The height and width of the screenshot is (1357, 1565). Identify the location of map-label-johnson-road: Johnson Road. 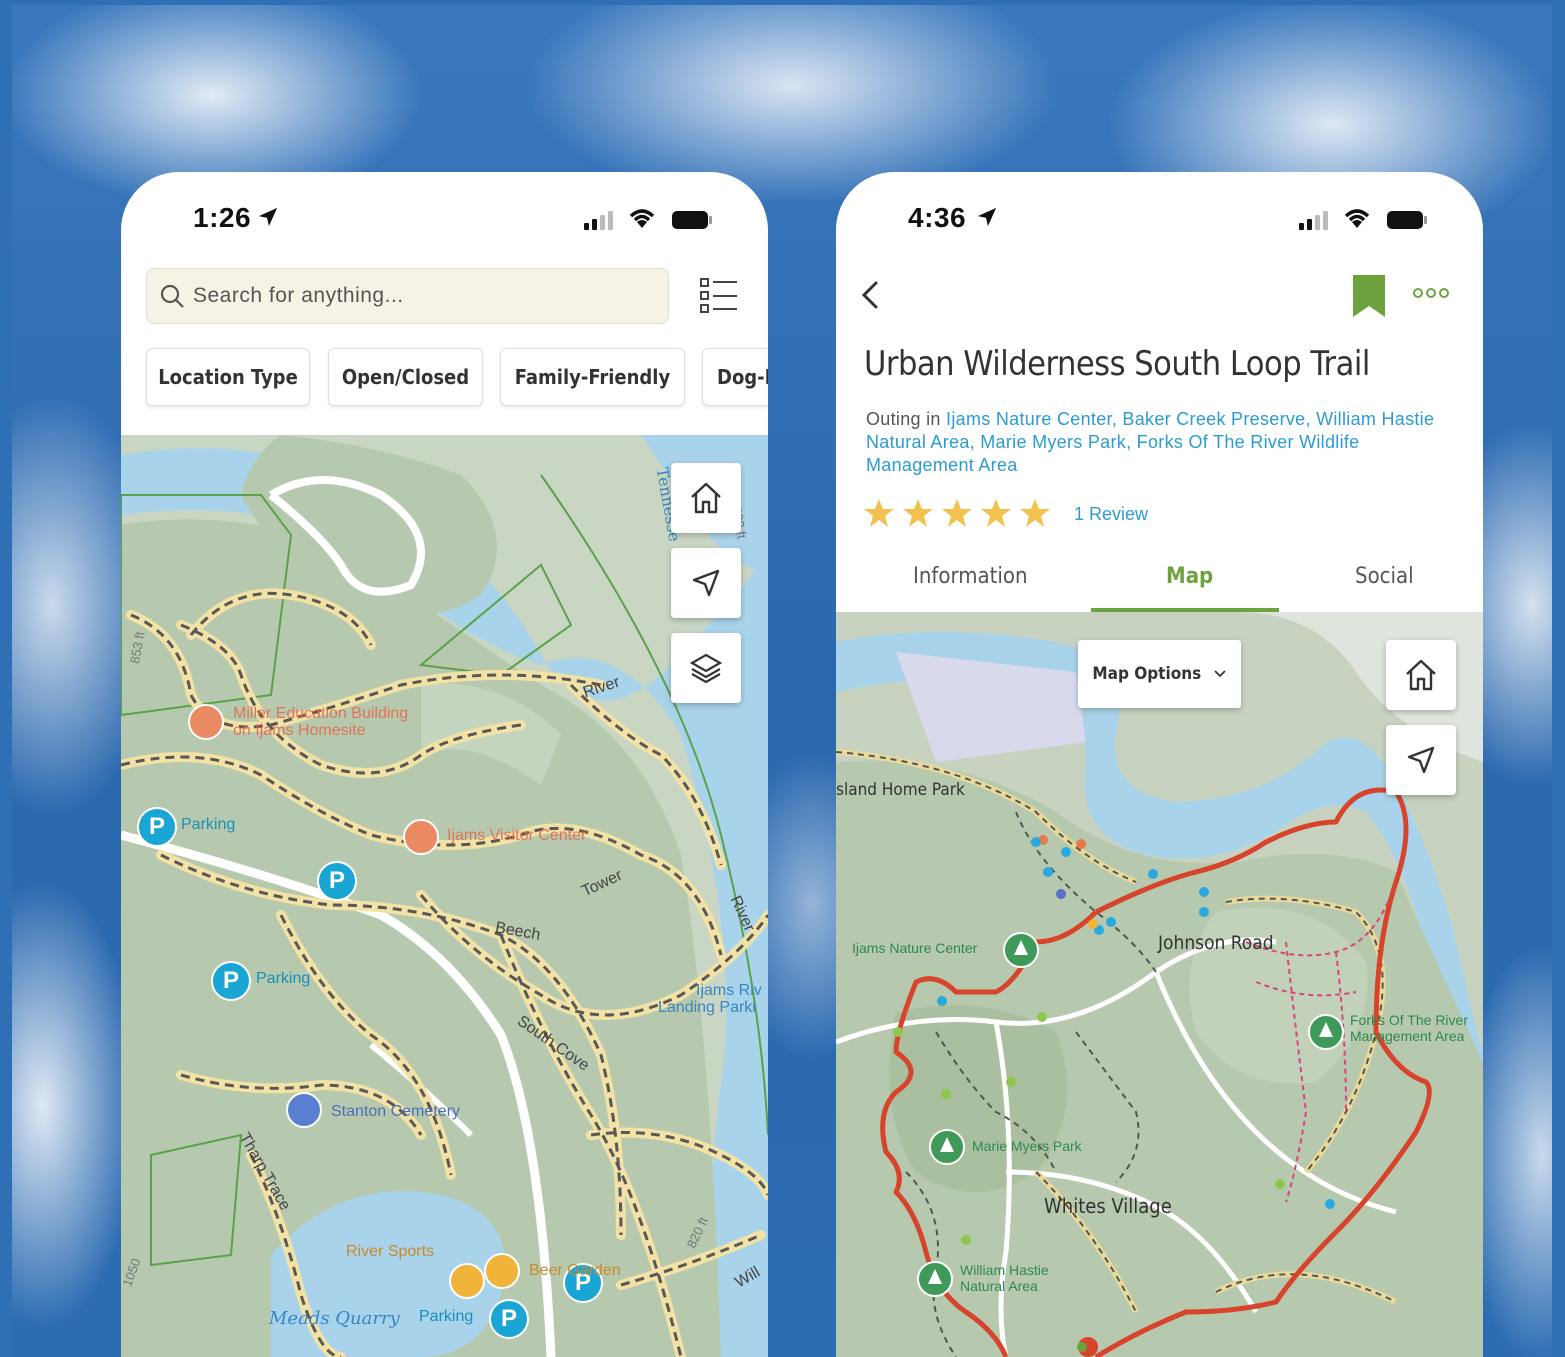
(1216, 943).